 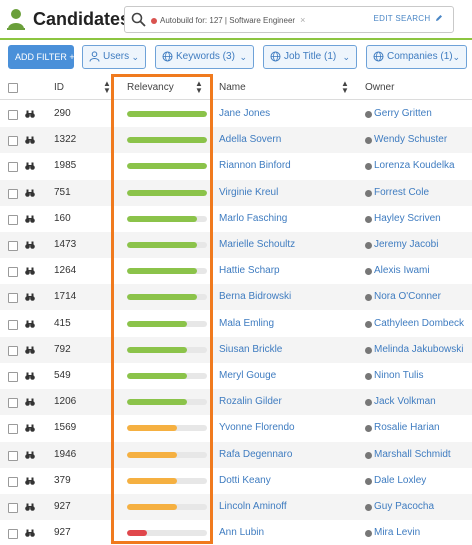 What do you see at coordinates (253, 506) in the screenshot?
I see `candidate-name-link: Lincoln Aminoff` at bounding box center [253, 506].